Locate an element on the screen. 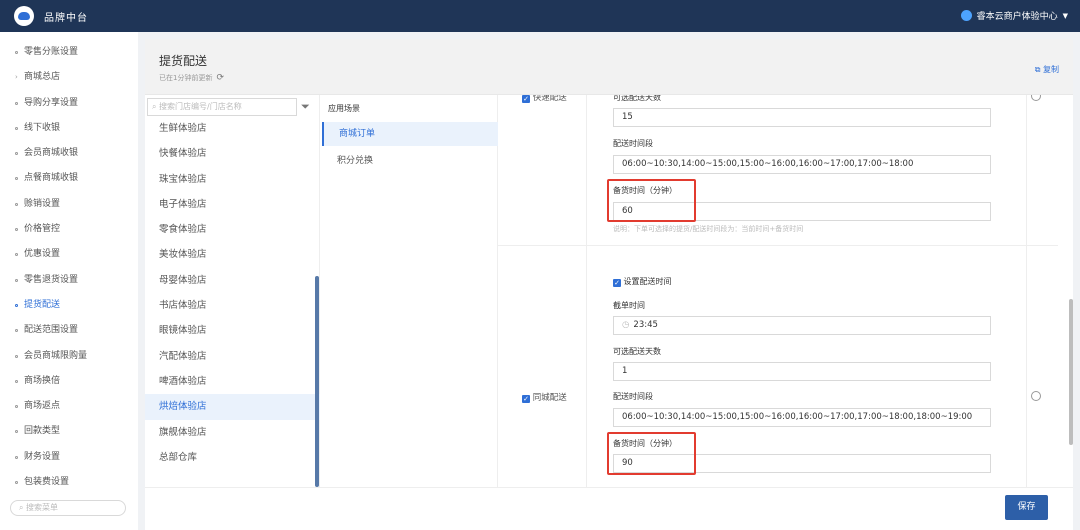 The height and width of the screenshot is (530, 1080). scene-column: 应用场景 商城订单 积分兑换 is located at coordinates (409, 291).